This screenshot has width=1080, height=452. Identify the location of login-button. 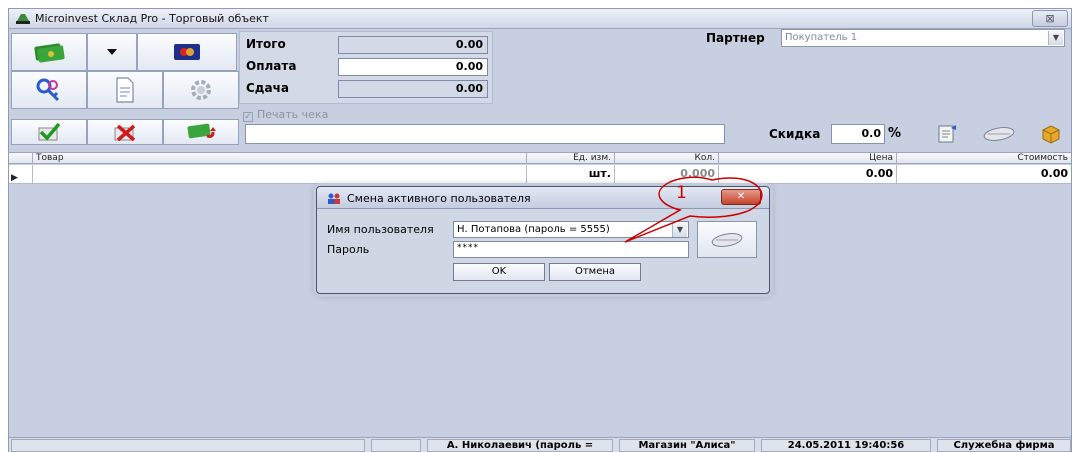
(49, 90).